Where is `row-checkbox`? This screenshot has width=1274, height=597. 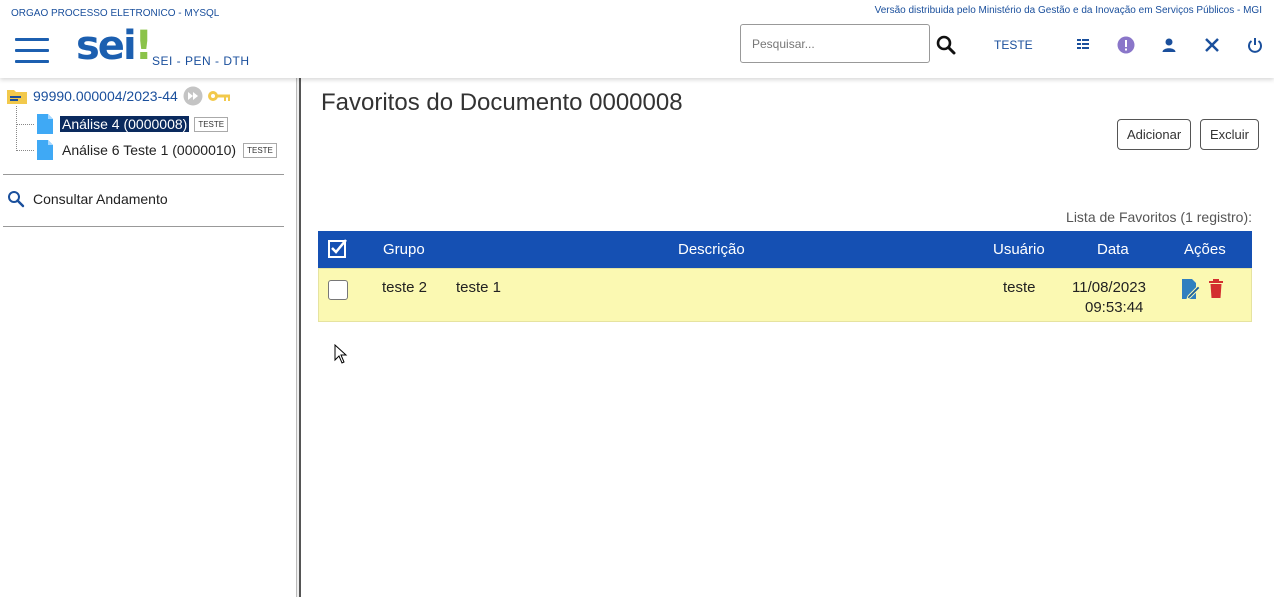 row-checkbox is located at coordinates (338, 290).